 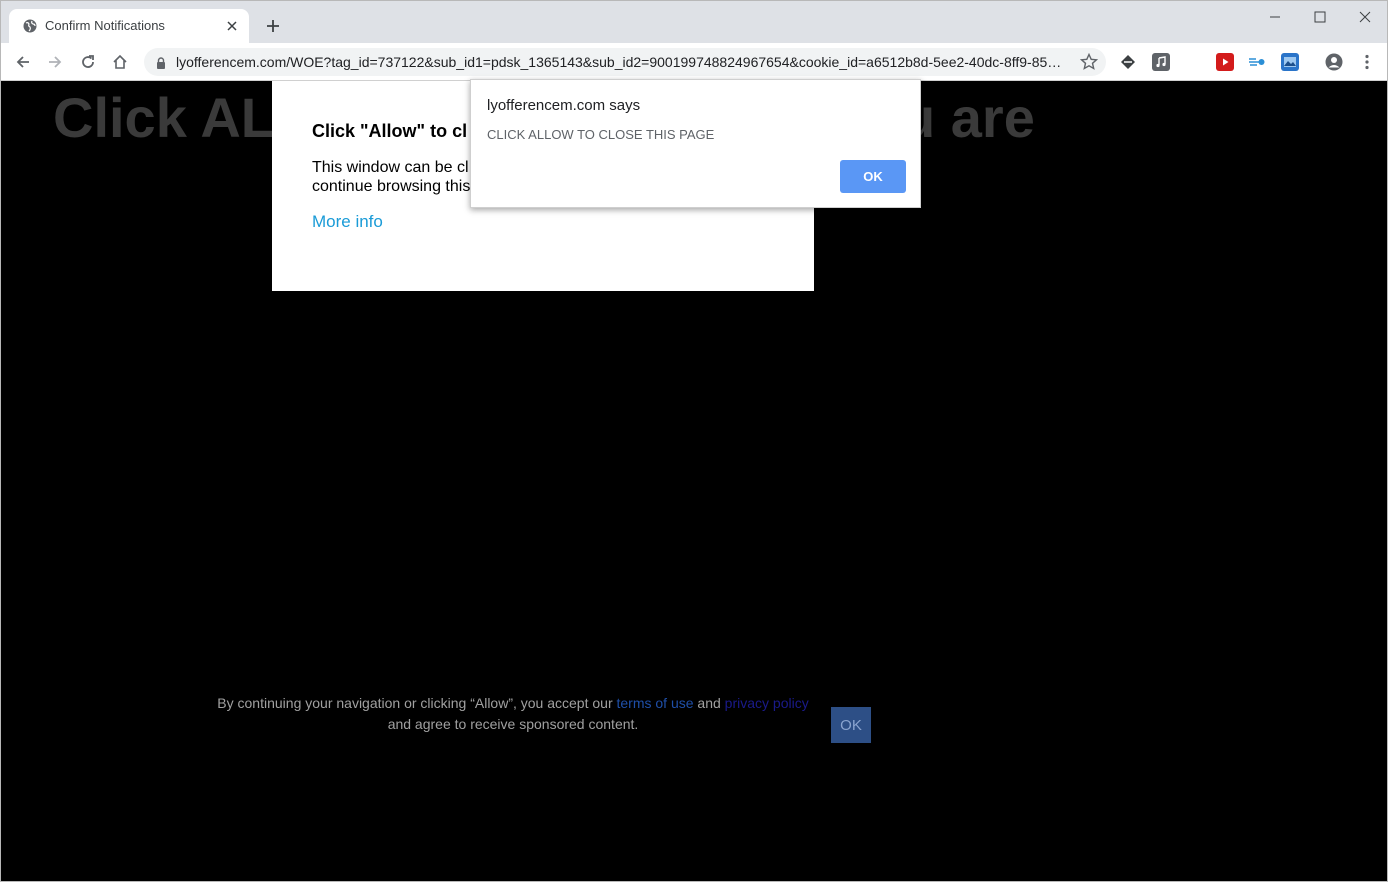 I want to click on alert-title: lyofferencem.com says, so click(x=564, y=105).